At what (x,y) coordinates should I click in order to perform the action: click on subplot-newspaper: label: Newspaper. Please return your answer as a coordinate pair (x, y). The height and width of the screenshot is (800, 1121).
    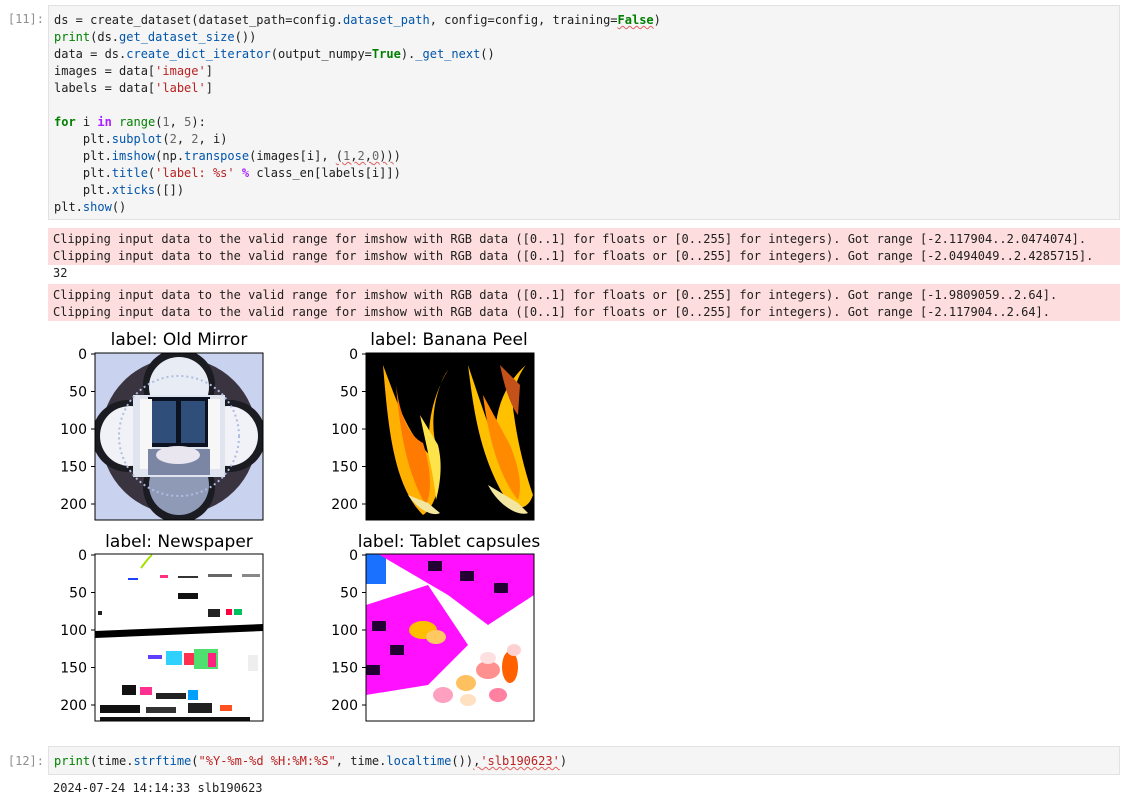
    Looking at the image, I should click on (179, 627).